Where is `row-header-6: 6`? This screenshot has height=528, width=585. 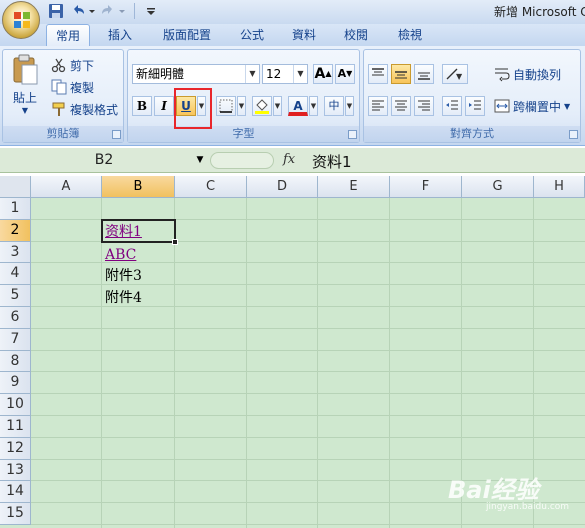
row-header-6: 6 is located at coordinates (15, 318).